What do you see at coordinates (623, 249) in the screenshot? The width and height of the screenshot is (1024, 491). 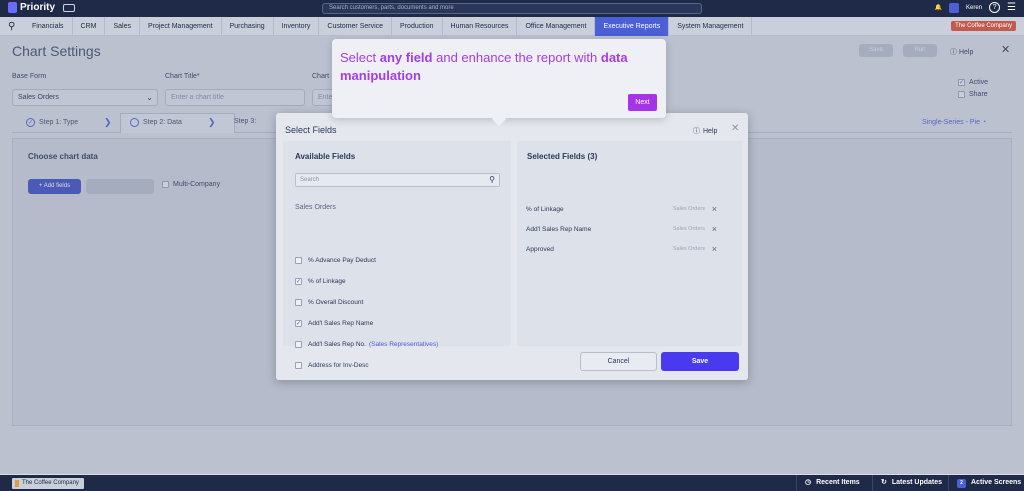 I see `selected-field-item: Approved Sales Orders ×` at bounding box center [623, 249].